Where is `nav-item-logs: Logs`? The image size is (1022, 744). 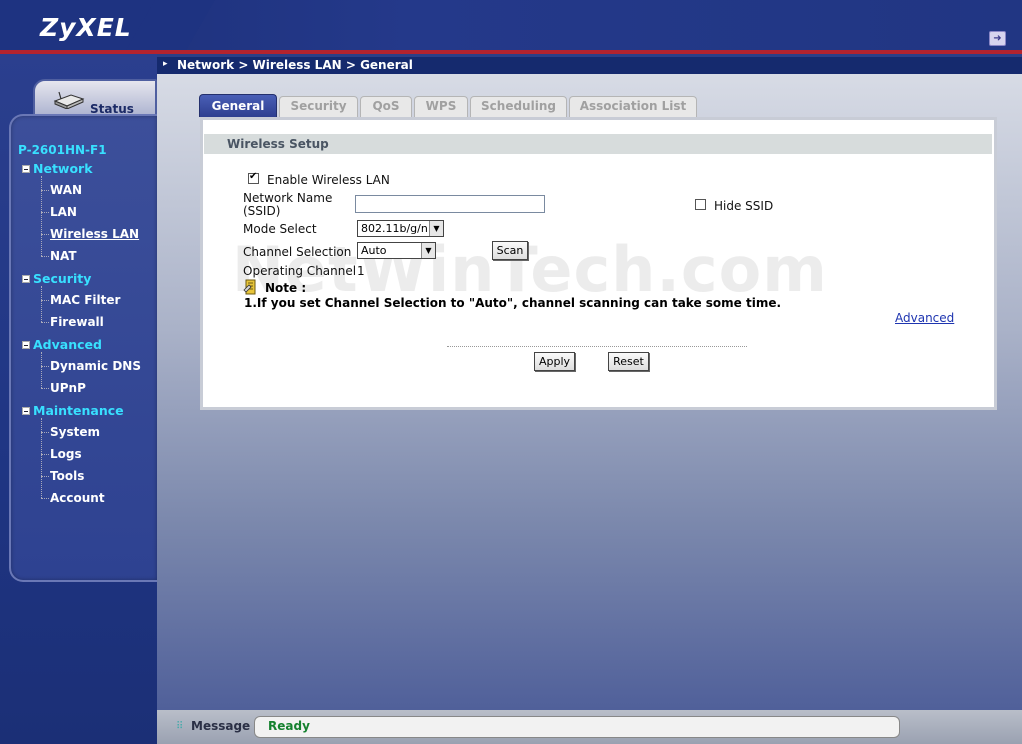
nav-item-logs: Logs is located at coordinates (66, 454).